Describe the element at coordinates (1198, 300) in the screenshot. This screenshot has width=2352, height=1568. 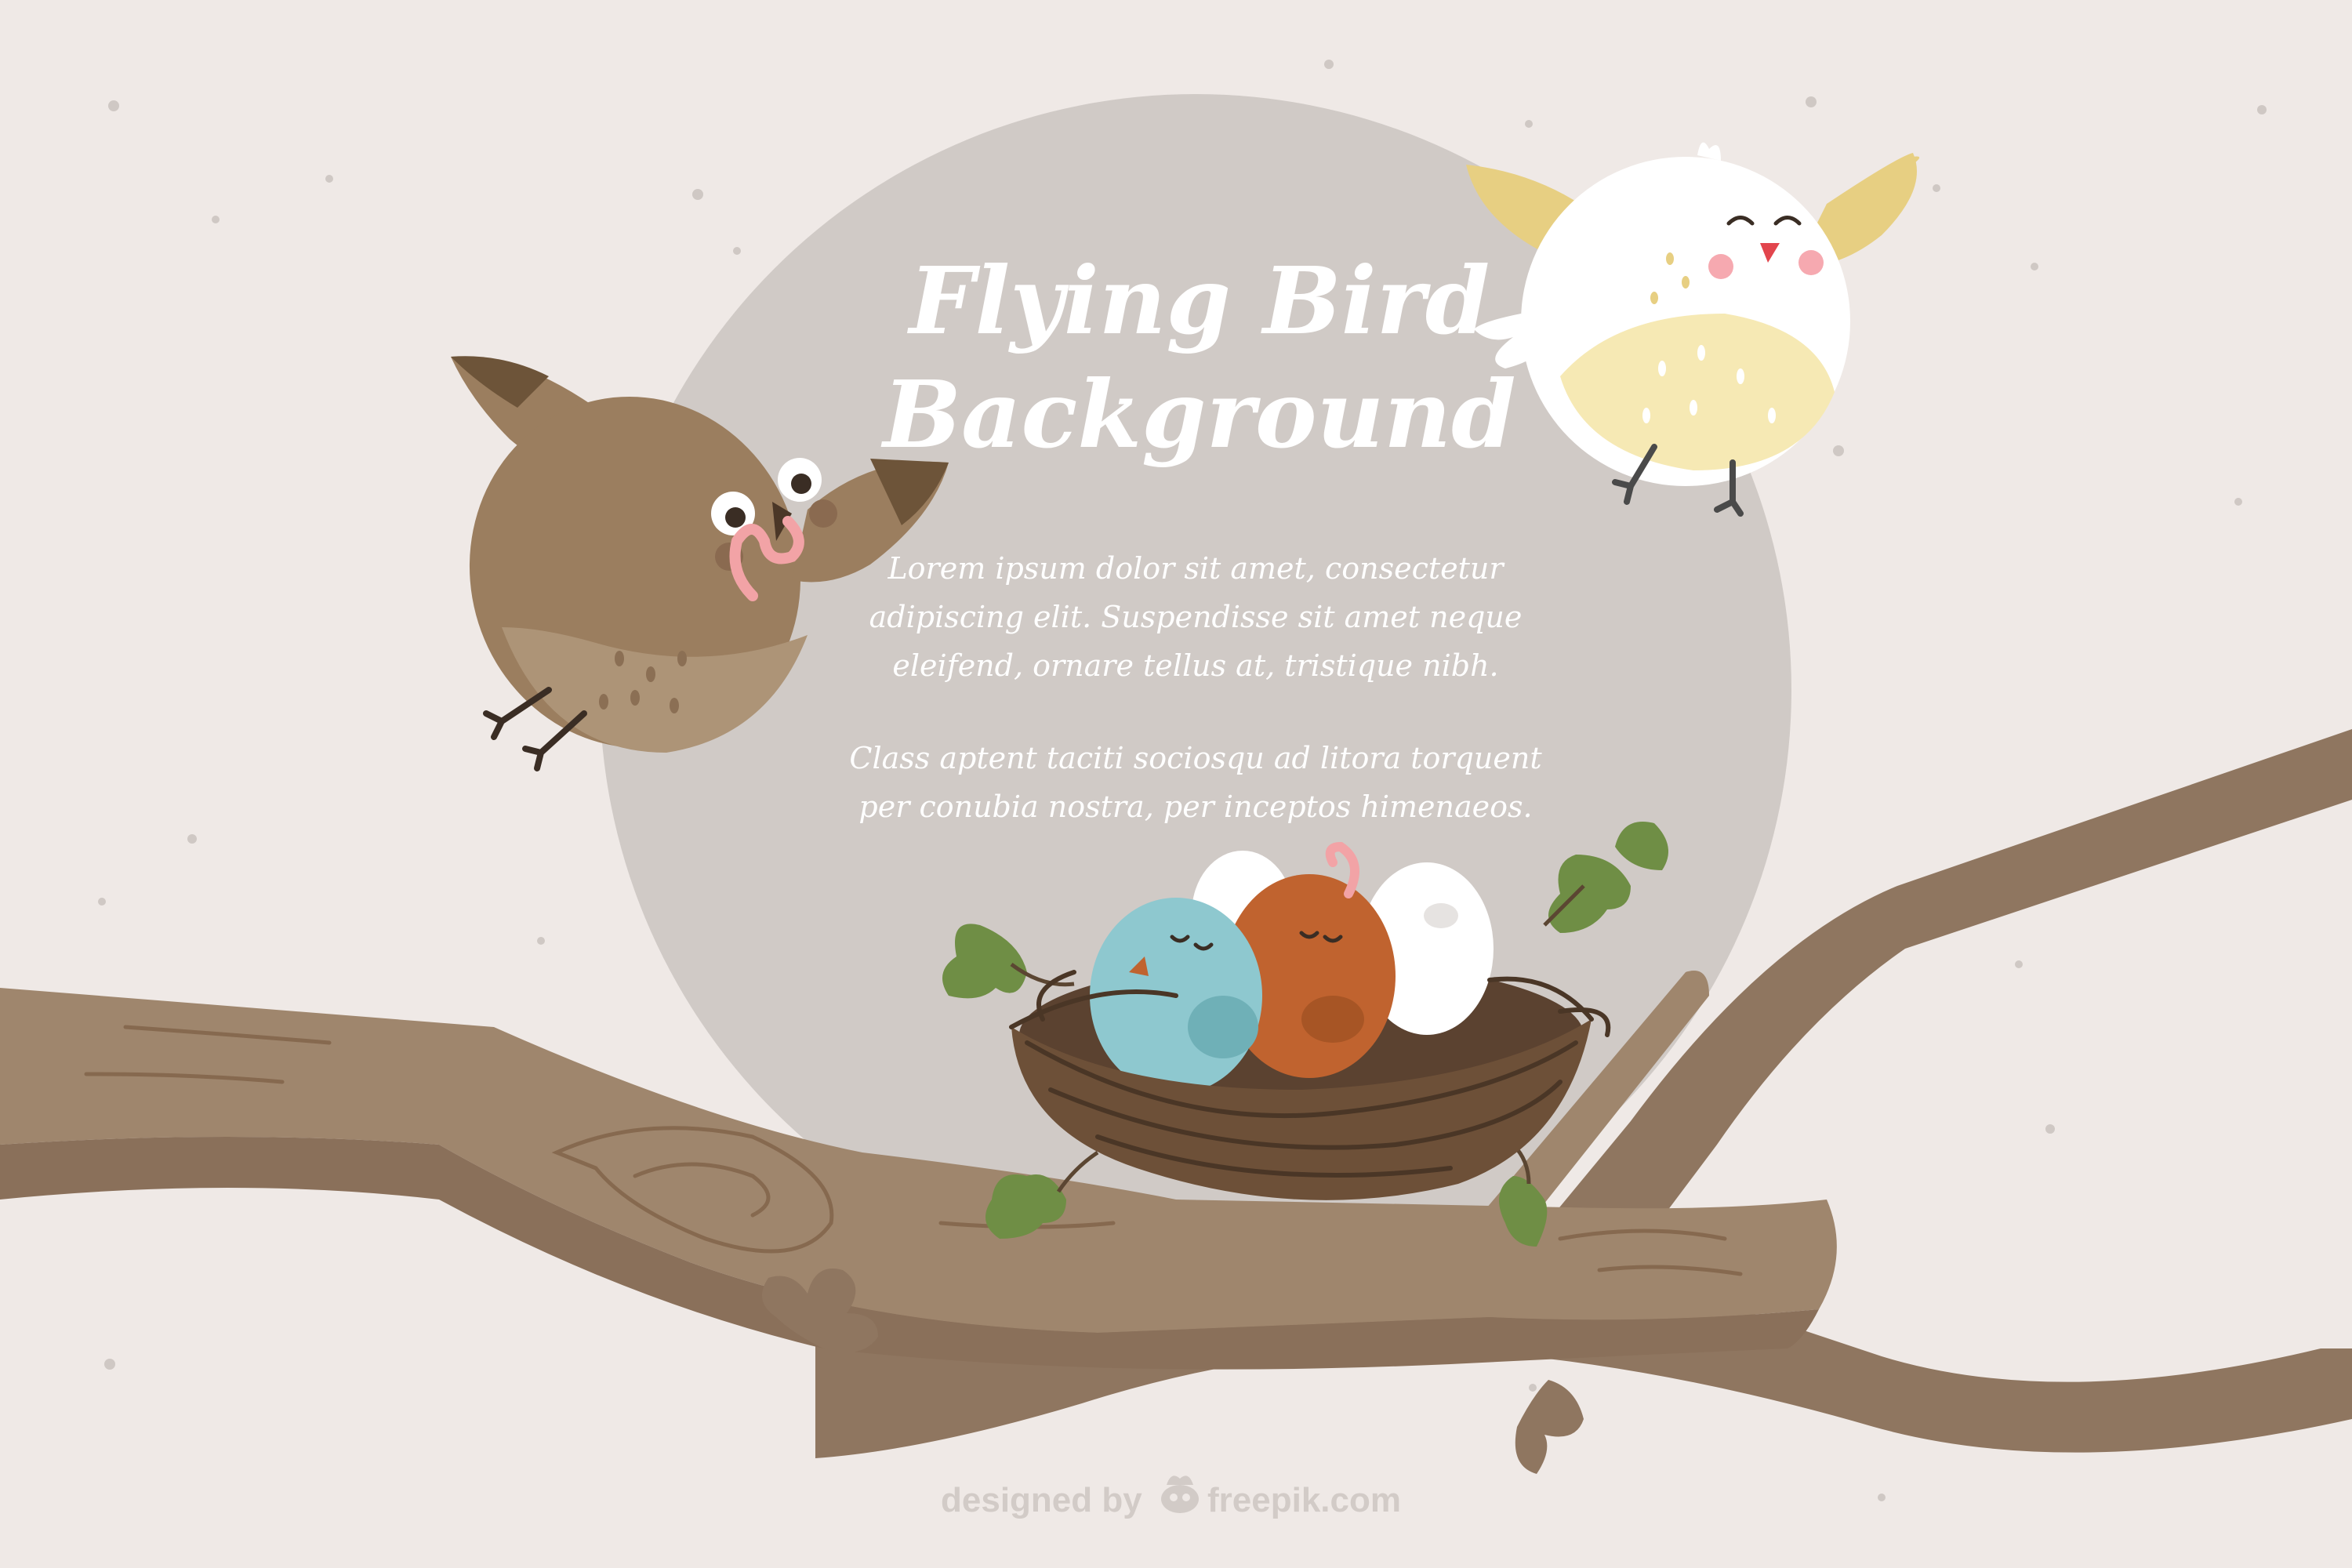
I see `page-title-line1: Flying Bird` at that location.